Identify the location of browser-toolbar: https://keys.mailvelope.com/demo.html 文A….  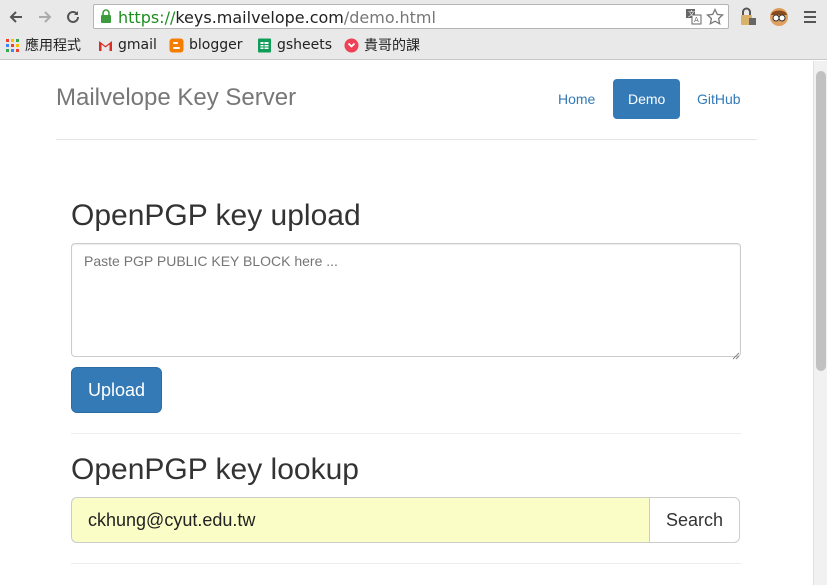
(413, 30).